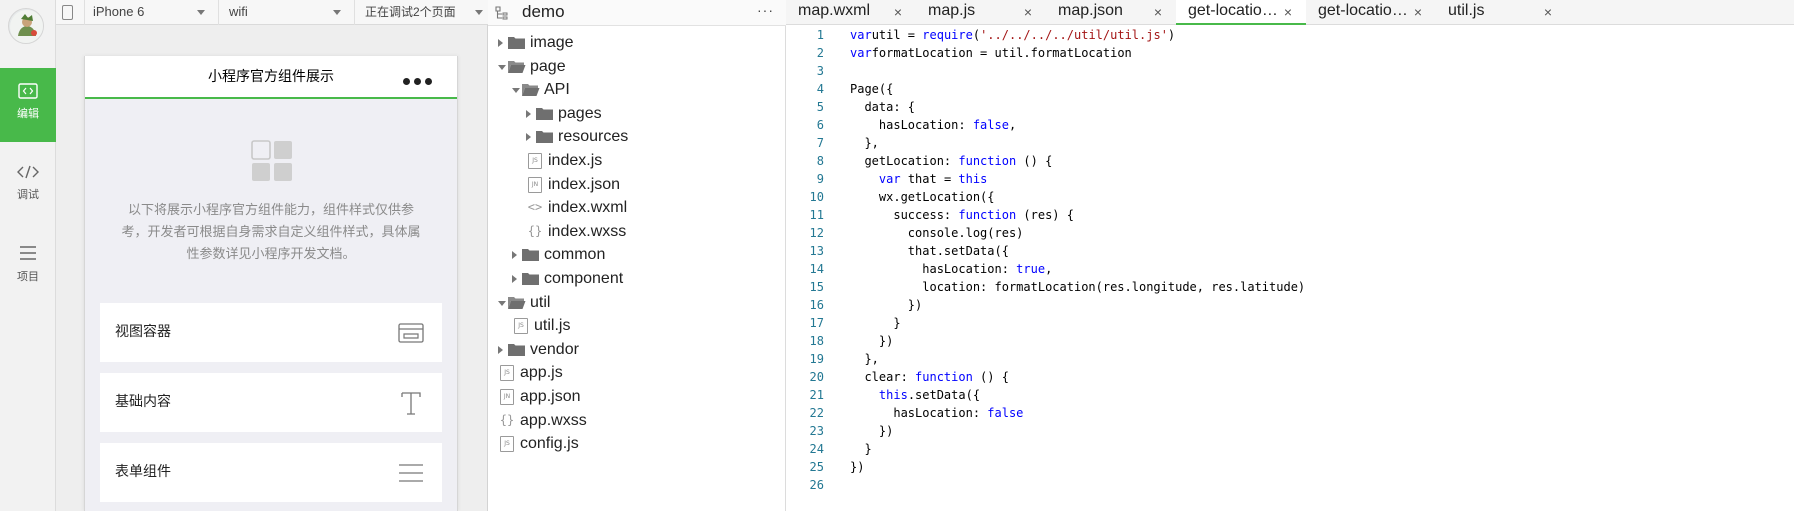 This screenshot has width=1794, height=511. What do you see at coordinates (26, 26) in the screenshot?
I see `user-avatar` at bounding box center [26, 26].